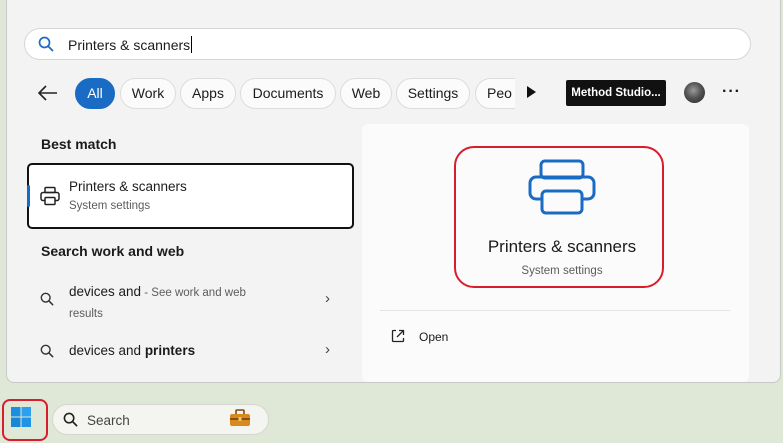 This screenshot has height=443, width=783. What do you see at coordinates (433, 93) in the screenshot?
I see `filter-settings: Settings` at bounding box center [433, 93].